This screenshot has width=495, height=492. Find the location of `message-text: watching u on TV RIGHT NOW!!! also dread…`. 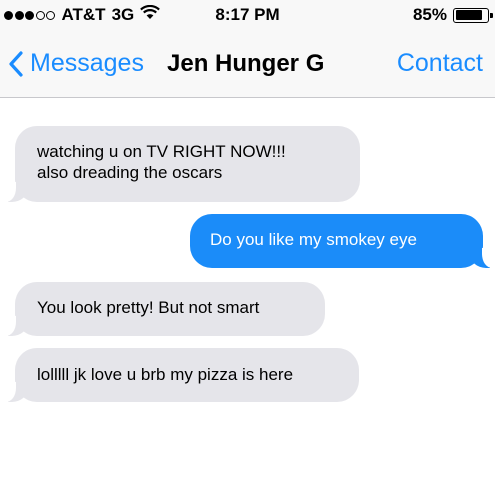

message-text: watching u on TV RIGHT NOW!!! also dread… is located at coordinates (161, 162).